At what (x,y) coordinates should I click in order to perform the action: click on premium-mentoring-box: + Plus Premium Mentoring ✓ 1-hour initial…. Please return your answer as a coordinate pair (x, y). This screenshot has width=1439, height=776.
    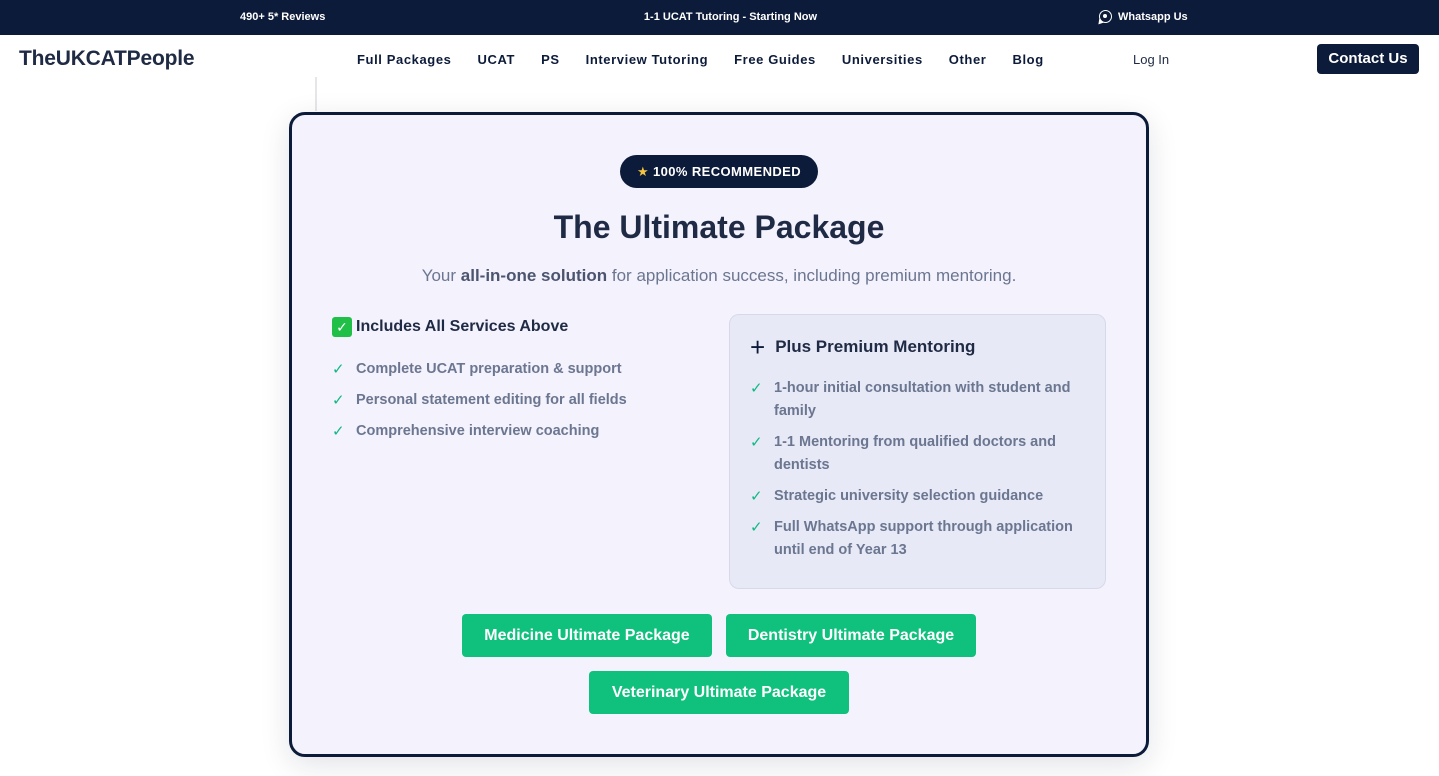
    Looking at the image, I should click on (917, 451).